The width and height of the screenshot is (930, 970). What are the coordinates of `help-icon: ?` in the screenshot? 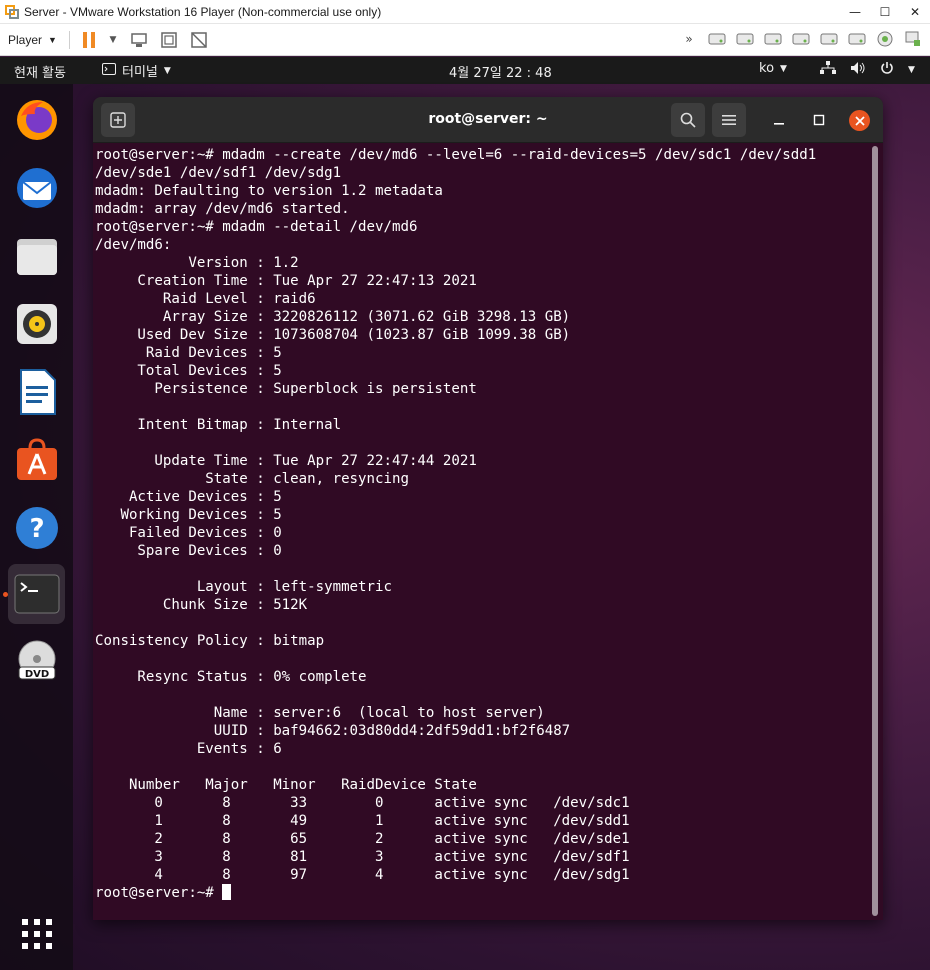 It's located at (36, 528).